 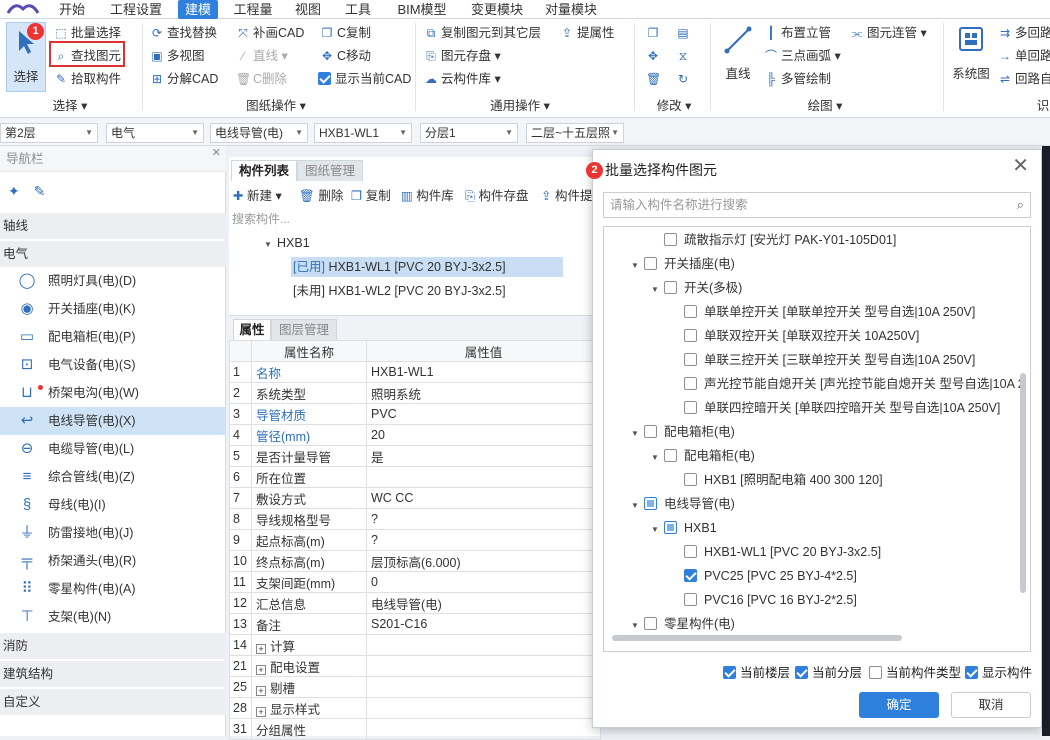 What do you see at coordinates (415, 519) in the screenshot?
I see `table-row: 8 导线规格型号?` at bounding box center [415, 519].